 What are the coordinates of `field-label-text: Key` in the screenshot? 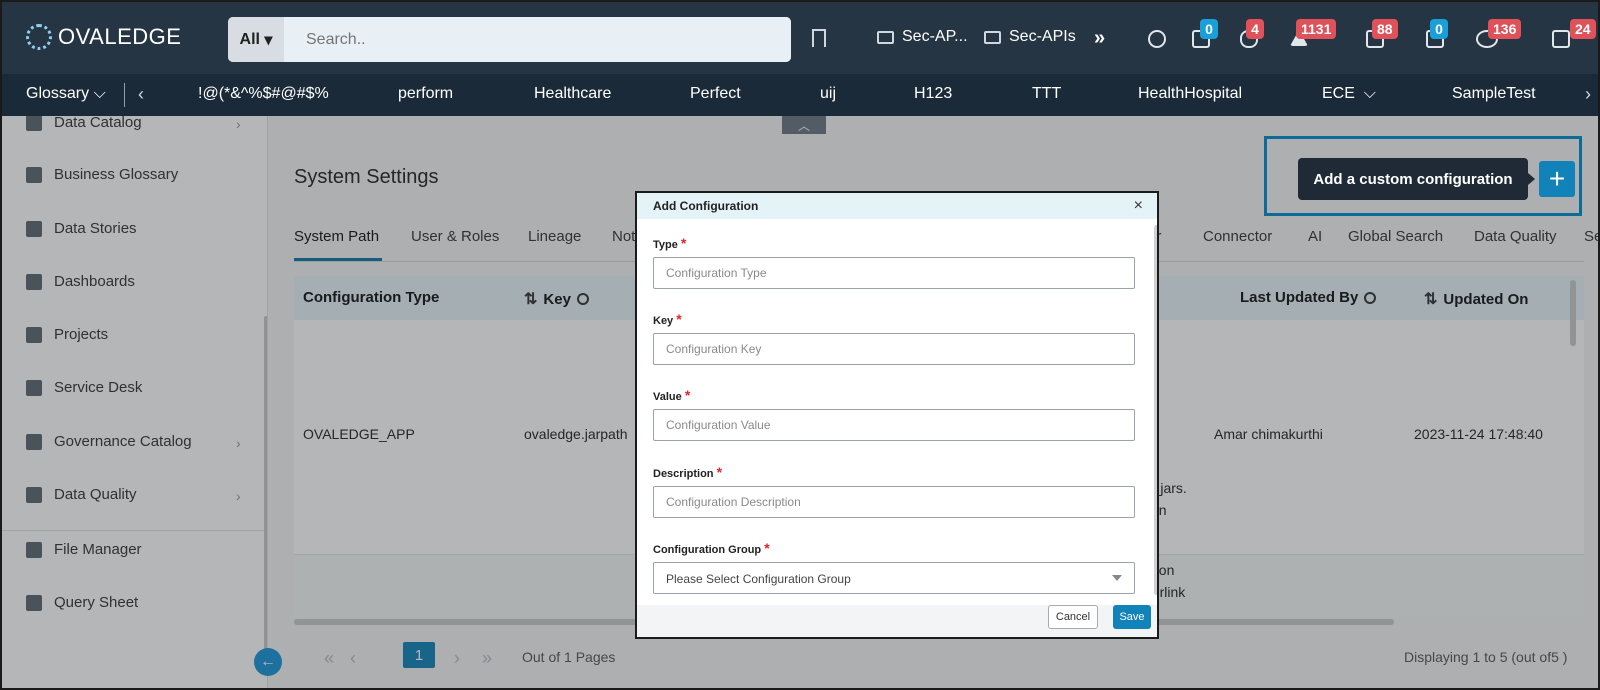 It's located at (663, 321).